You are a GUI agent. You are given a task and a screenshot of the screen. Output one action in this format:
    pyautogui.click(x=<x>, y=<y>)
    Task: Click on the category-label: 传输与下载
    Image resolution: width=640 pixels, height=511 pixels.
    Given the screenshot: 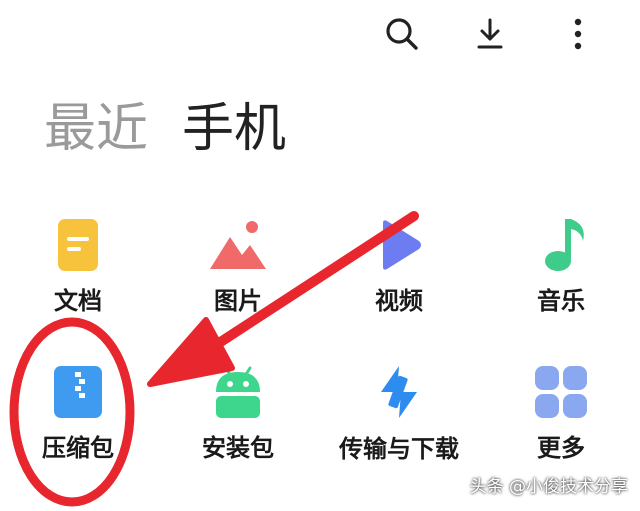 What is the action you would take?
    pyautogui.click(x=399, y=449)
    